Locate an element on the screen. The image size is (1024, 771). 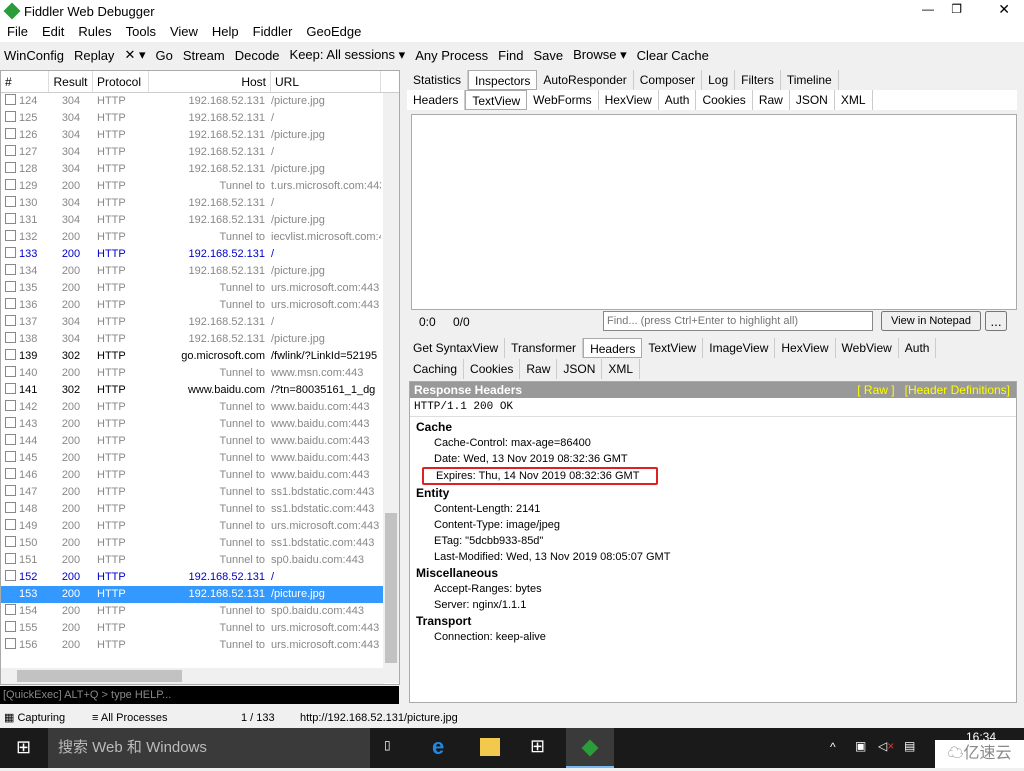
session-row: 148 200 HTTP Tunnel to ss1.bdstatic.com:443 is located at coordinates (200, 509).